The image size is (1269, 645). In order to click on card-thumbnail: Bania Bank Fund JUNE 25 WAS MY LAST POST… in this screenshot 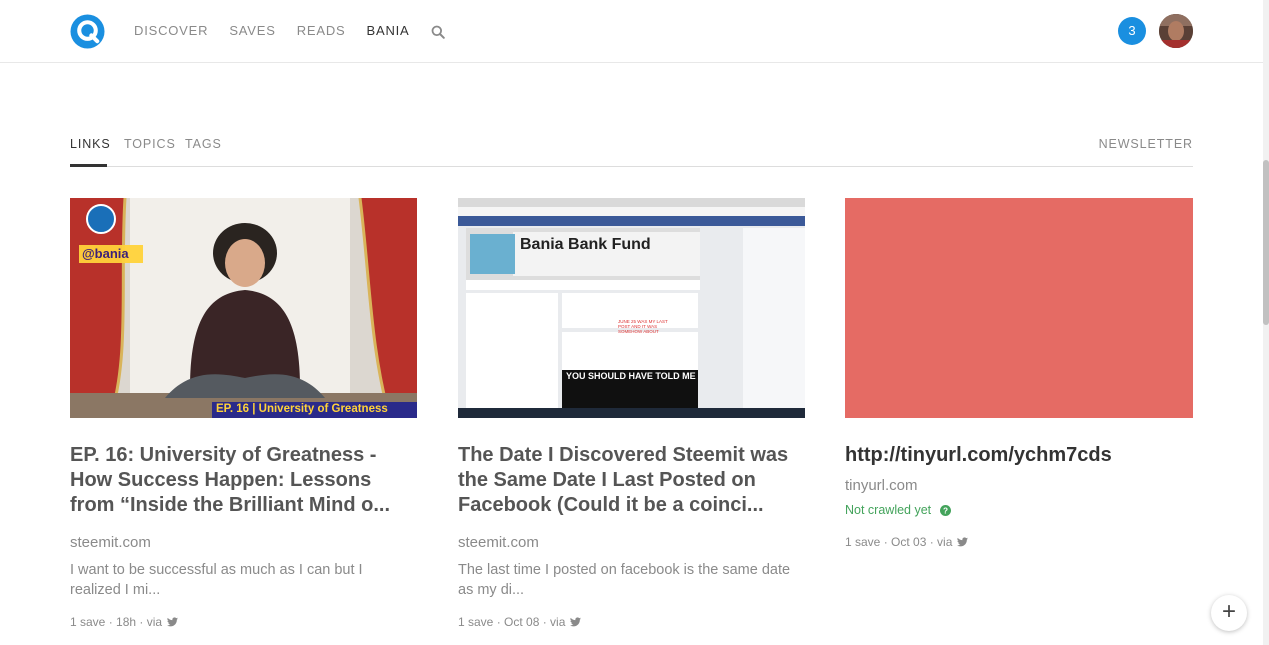, I will do `click(631, 308)`.